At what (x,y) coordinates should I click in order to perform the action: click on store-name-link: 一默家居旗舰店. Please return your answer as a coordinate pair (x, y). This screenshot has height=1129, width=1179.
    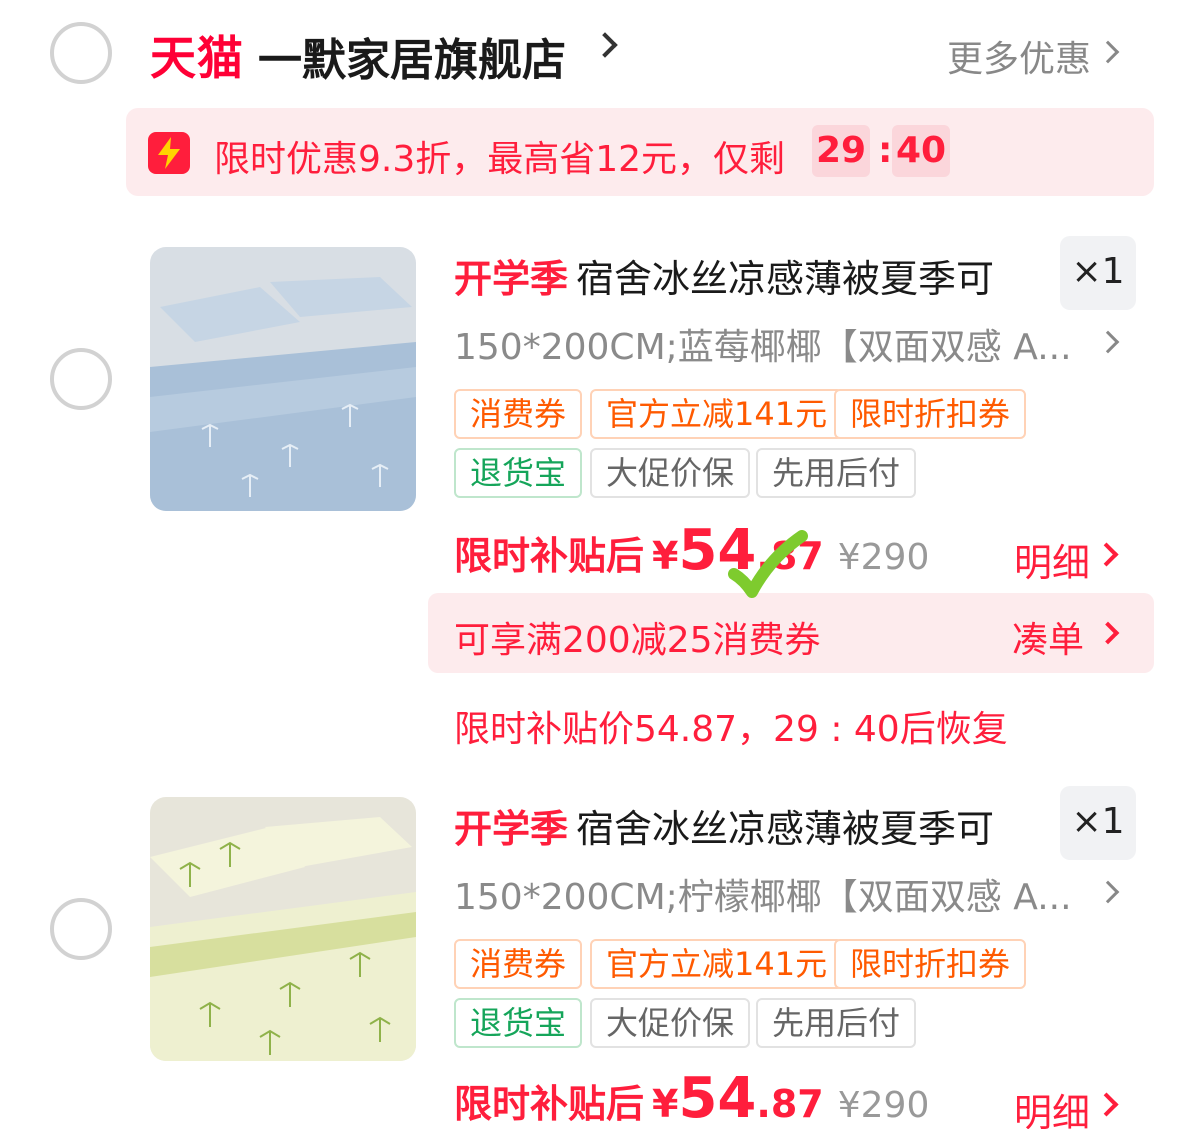
    Looking at the image, I should click on (412, 56).